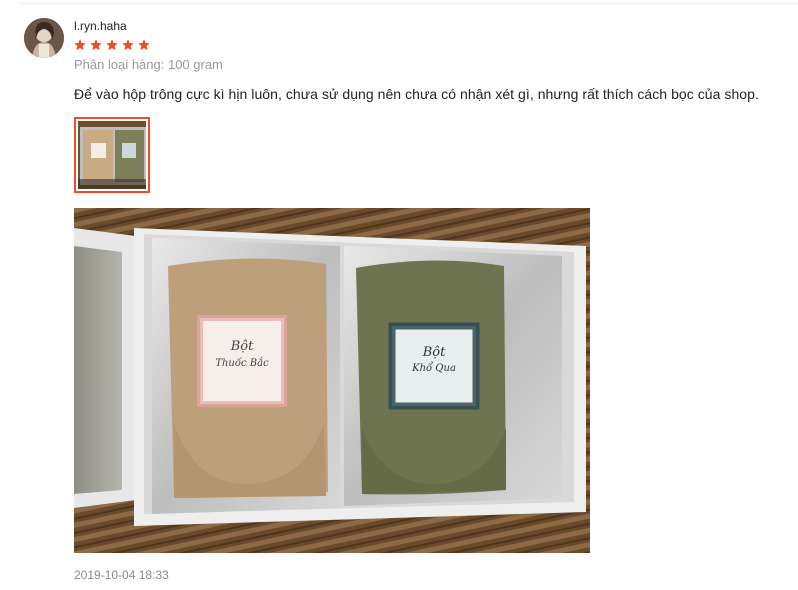 The image size is (798, 590). I want to click on review-timestamp: 2019-10-04 18:33, so click(121, 575).